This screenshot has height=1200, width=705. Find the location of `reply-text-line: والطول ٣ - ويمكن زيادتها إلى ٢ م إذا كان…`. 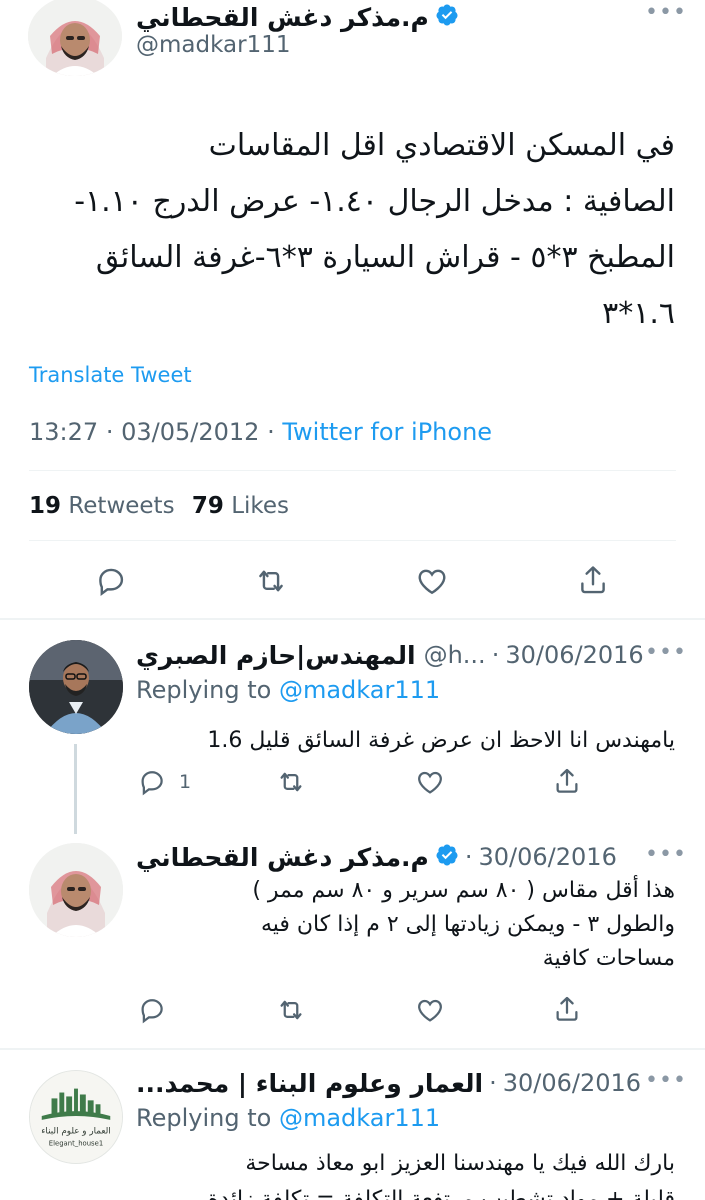

reply-text-line: والطول ٣ - ويمكن زيادتها إلى ٢ م إذا كان… is located at coordinates (467, 924).